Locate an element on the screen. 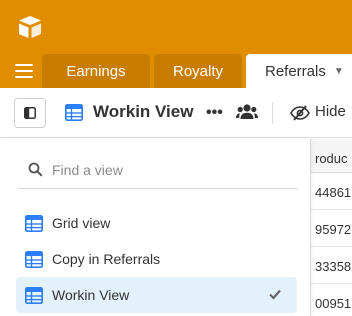 This screenshot has width=352, height=316. search-icon is located at coordinates (35, 169).